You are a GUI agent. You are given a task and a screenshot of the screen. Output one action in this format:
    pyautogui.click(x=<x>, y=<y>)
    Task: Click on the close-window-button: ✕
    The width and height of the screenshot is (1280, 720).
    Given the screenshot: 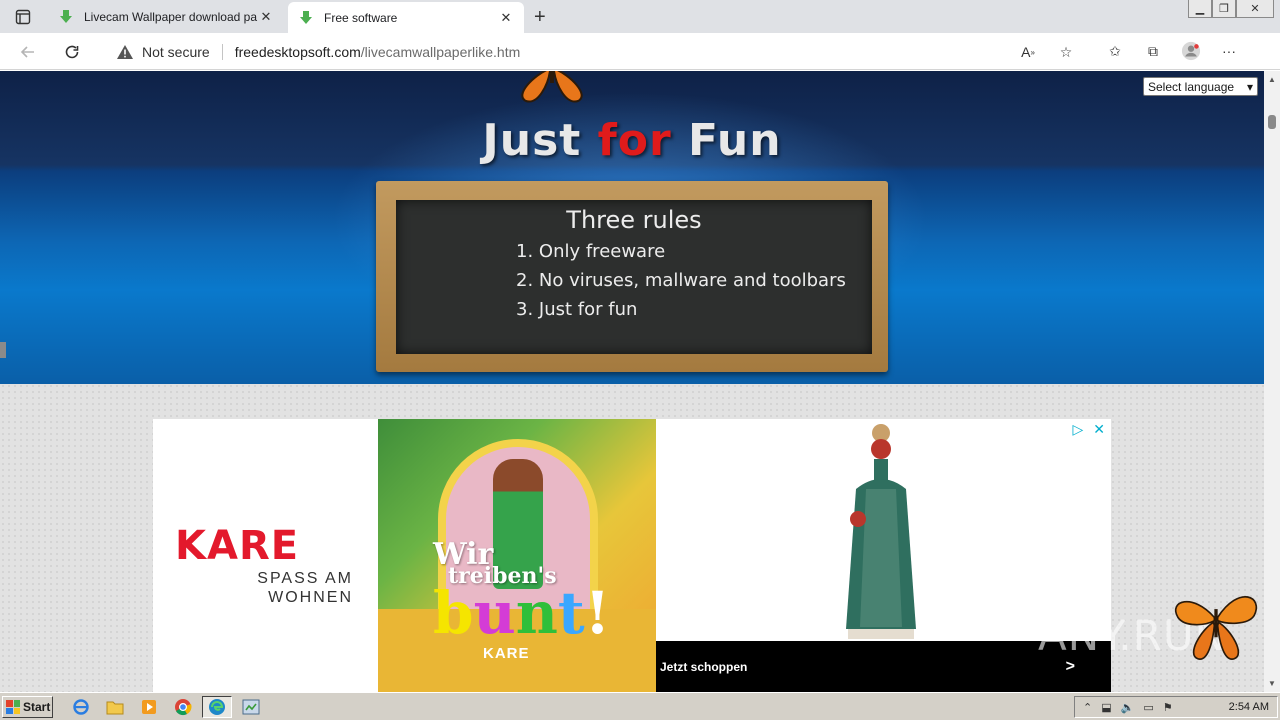 What is the action you would take?
    pyautogui.click(x=1255, y=9)
    